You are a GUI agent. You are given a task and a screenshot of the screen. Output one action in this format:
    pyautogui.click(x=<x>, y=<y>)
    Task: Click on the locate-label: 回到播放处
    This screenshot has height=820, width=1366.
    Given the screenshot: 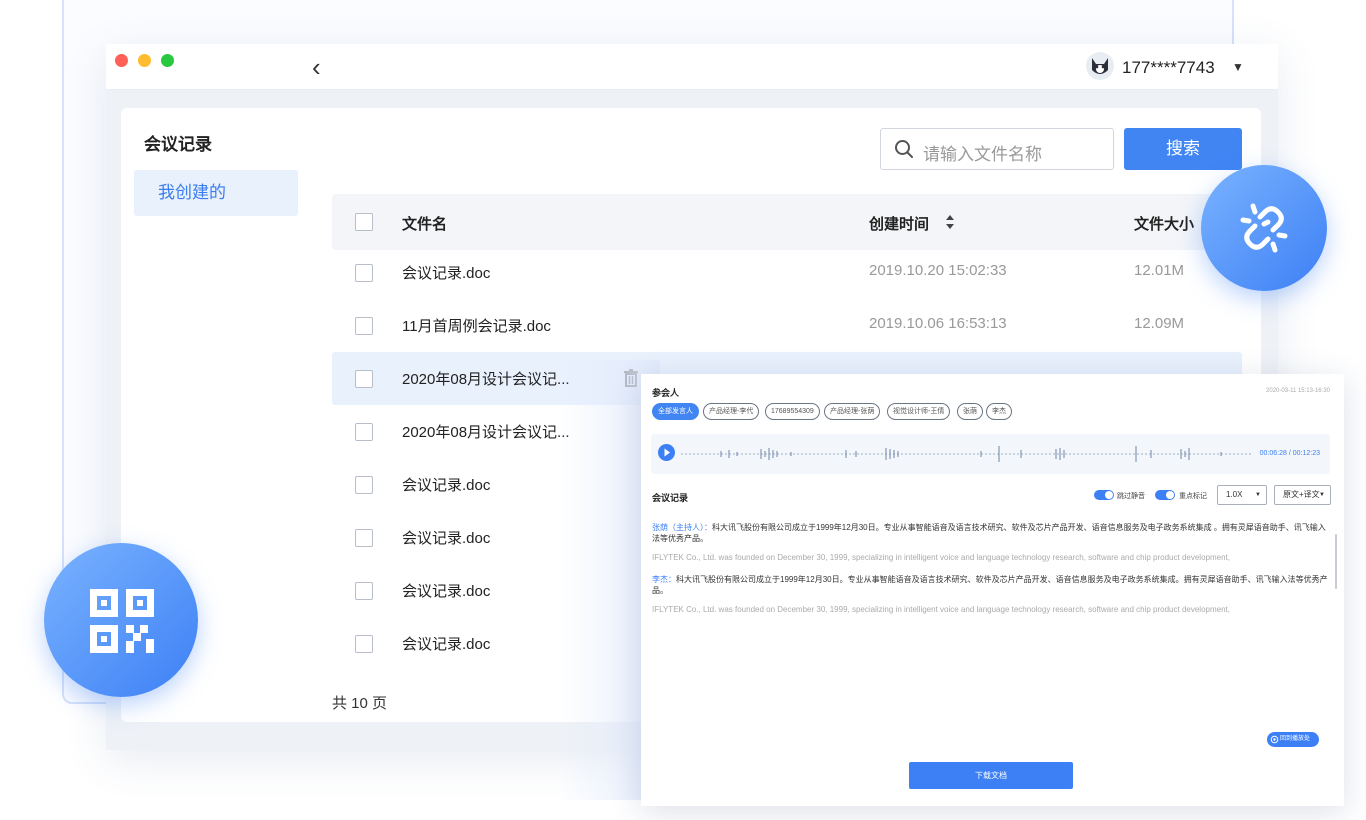 What is the action you would take?
    pyautogui.click(x=1295, y=739)
    